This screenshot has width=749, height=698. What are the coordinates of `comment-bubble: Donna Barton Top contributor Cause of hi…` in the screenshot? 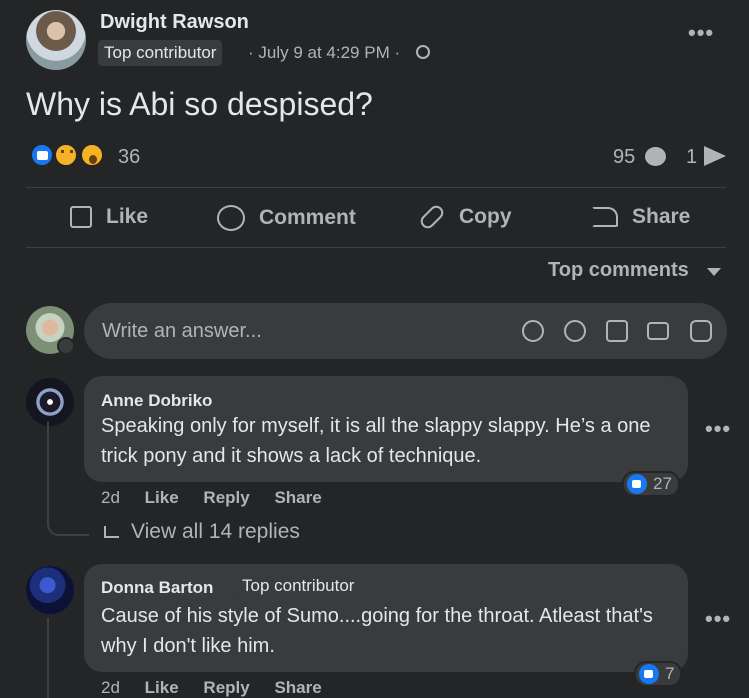 It's located at (386, 618).